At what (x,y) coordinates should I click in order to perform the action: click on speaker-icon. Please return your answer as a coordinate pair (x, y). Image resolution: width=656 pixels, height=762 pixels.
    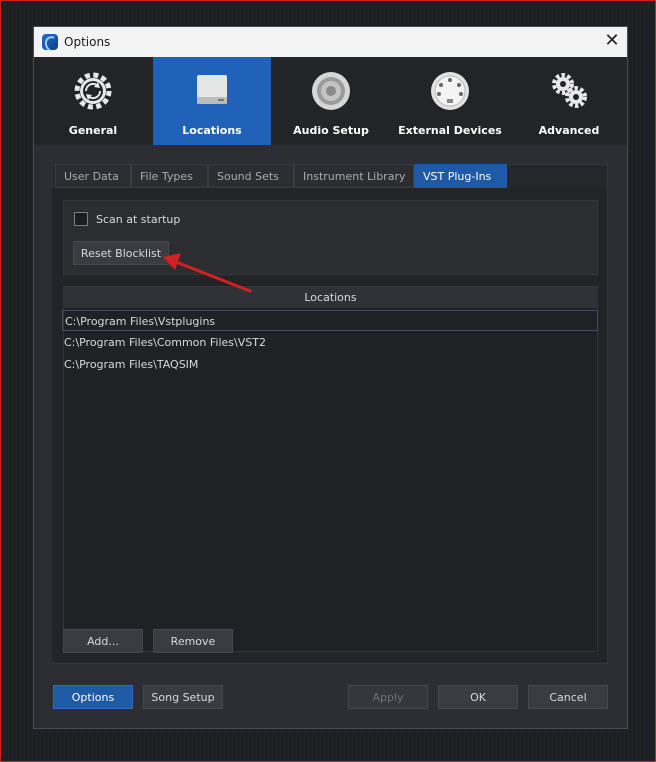
    Looking at the image, I should click on (331, 91).